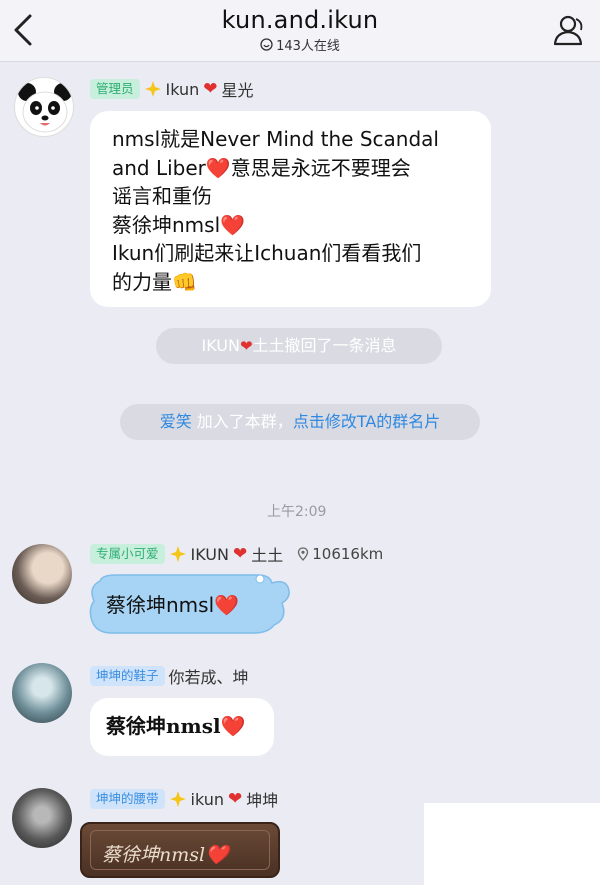 The height and width of the screenshot is (885, 600). Describe the element at coordinates (308, 46) in the screenshot. I see `online-count: 143人在线` at that location.